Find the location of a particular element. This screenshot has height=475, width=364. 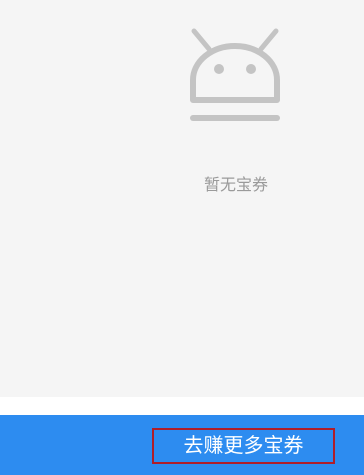

earn-more-coupons-button: 去赚更多宝券 is located at coordinates (182, 445).